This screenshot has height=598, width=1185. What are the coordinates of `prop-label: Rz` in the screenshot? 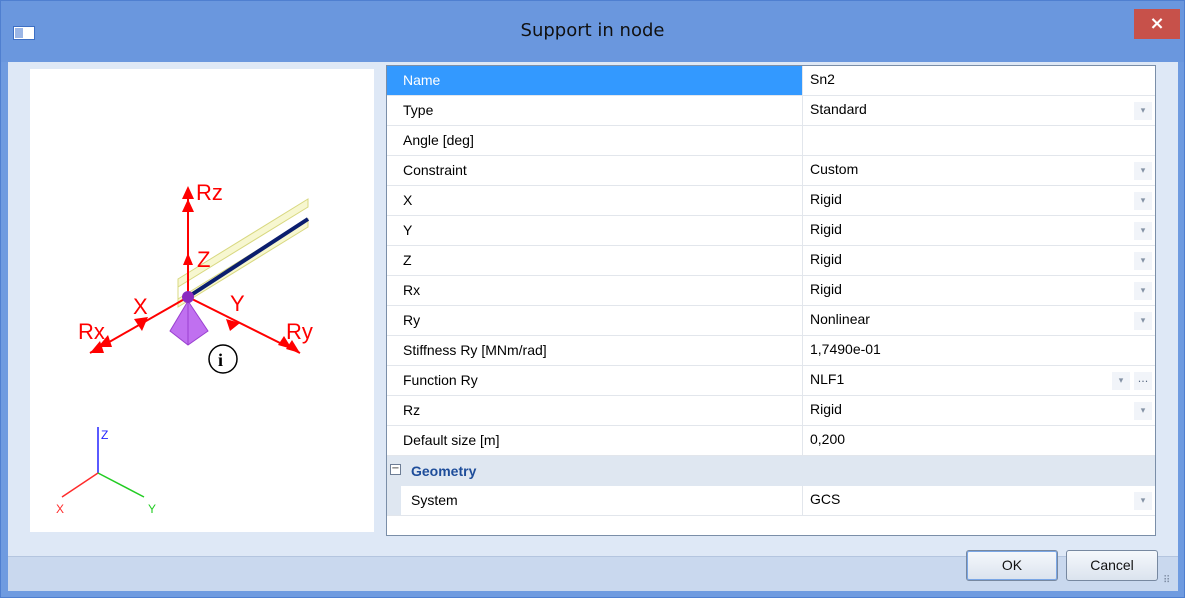 It's located at (595, 410).